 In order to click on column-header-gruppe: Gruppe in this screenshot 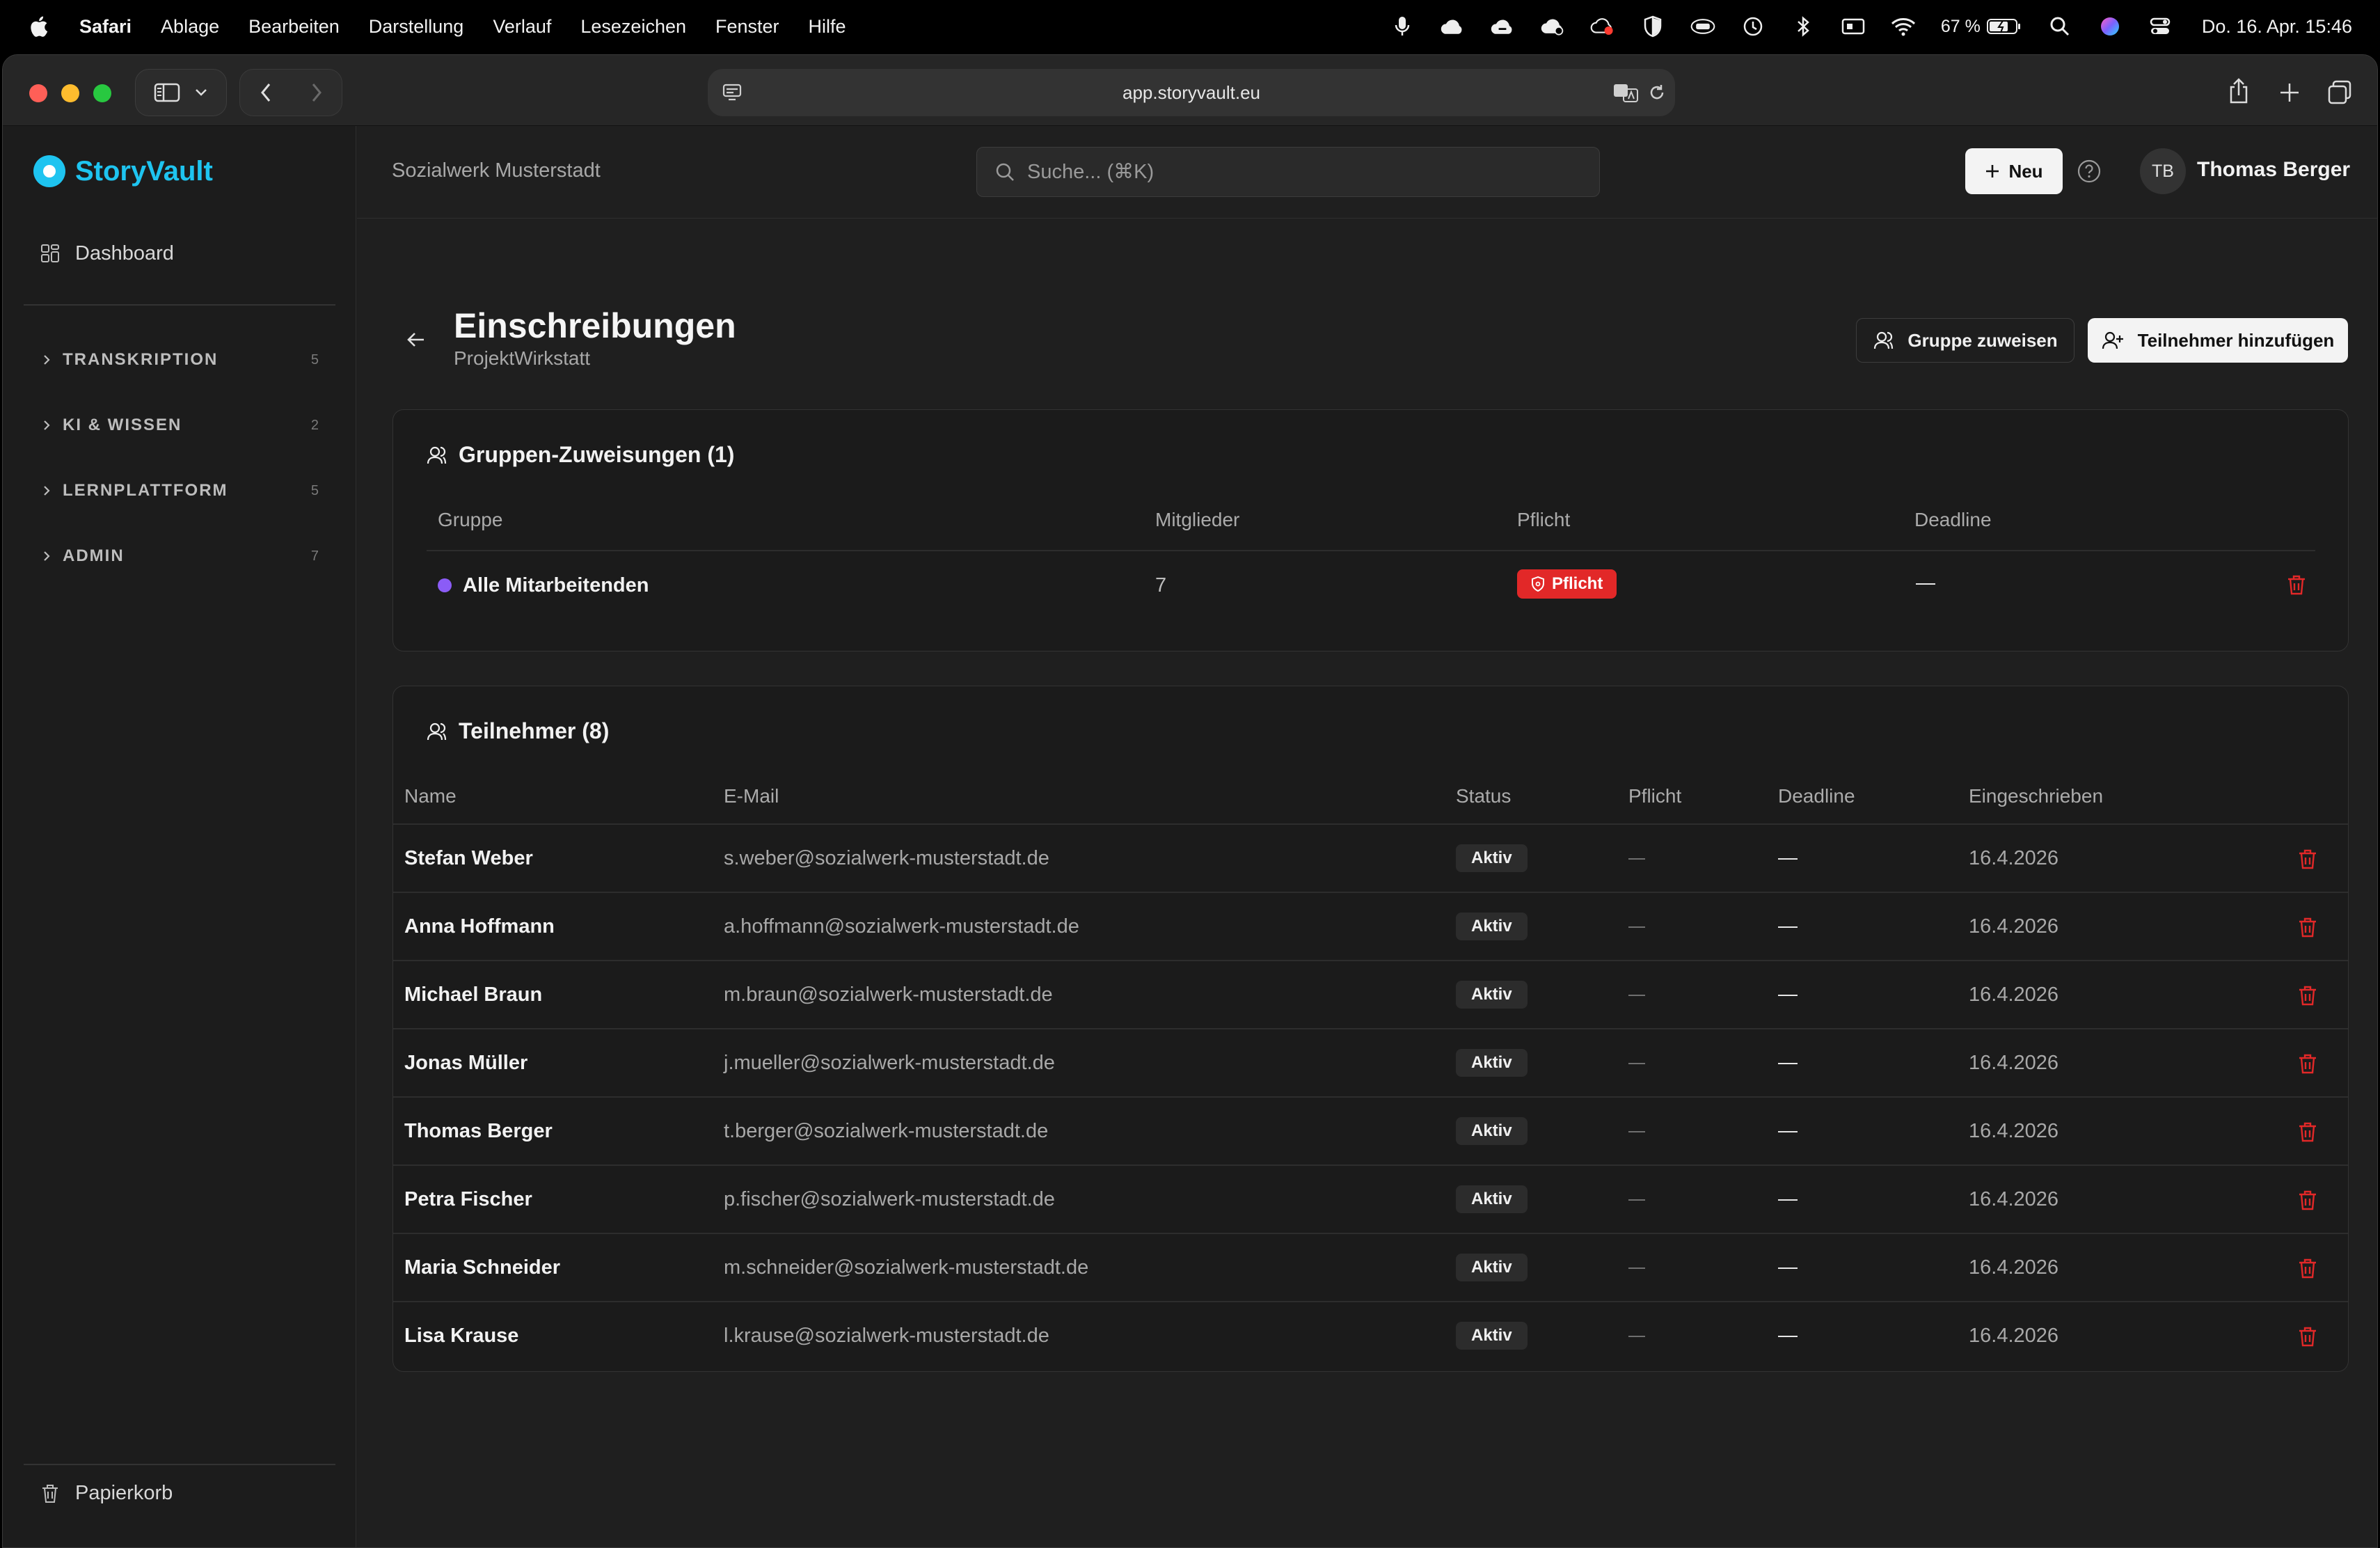, I will do `click(470, 520)`.